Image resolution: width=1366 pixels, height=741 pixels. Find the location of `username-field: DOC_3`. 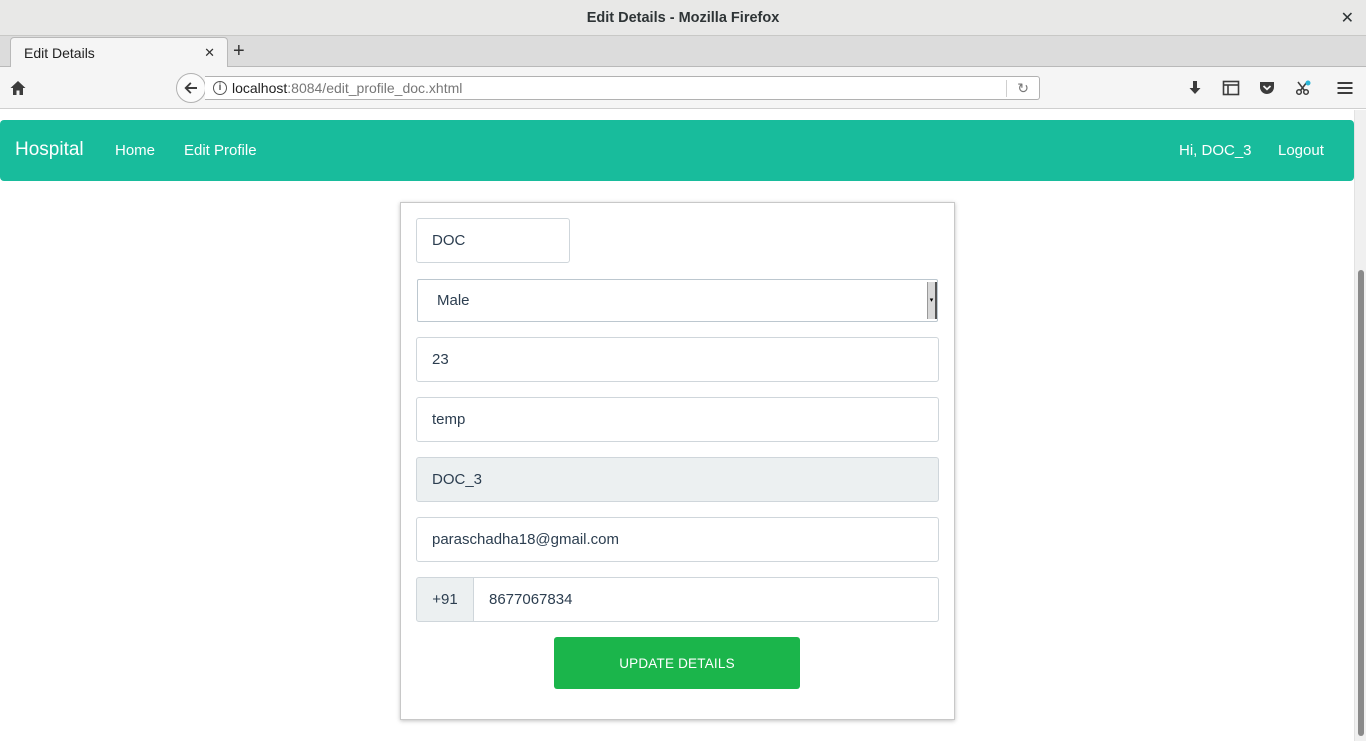

username-field: DOC_3 is located at coordinates (677, 479).